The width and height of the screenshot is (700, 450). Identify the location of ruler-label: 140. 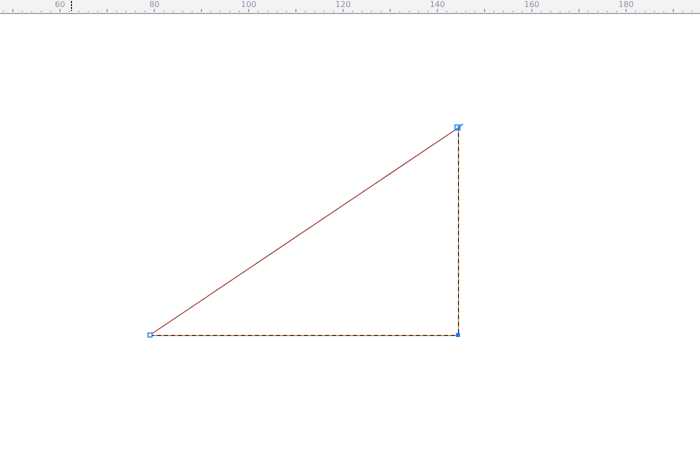
(437, 4).